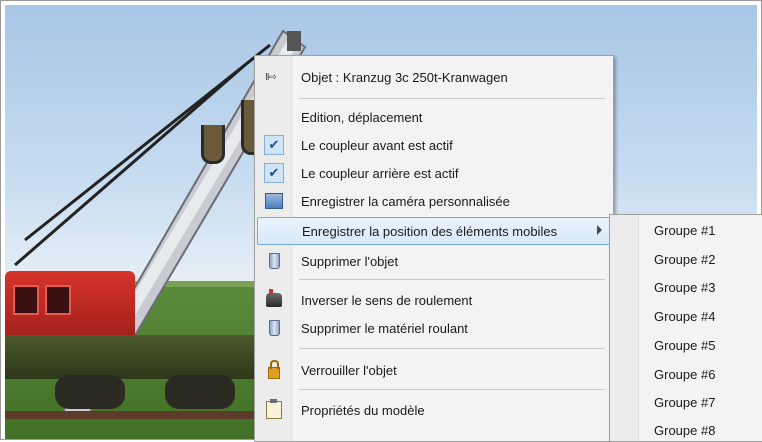 The width and height of the screenshot is (762, 442). Describe the element at coordinates (274, 409) in the screenshot. I see `clipboard-icon` at that location.